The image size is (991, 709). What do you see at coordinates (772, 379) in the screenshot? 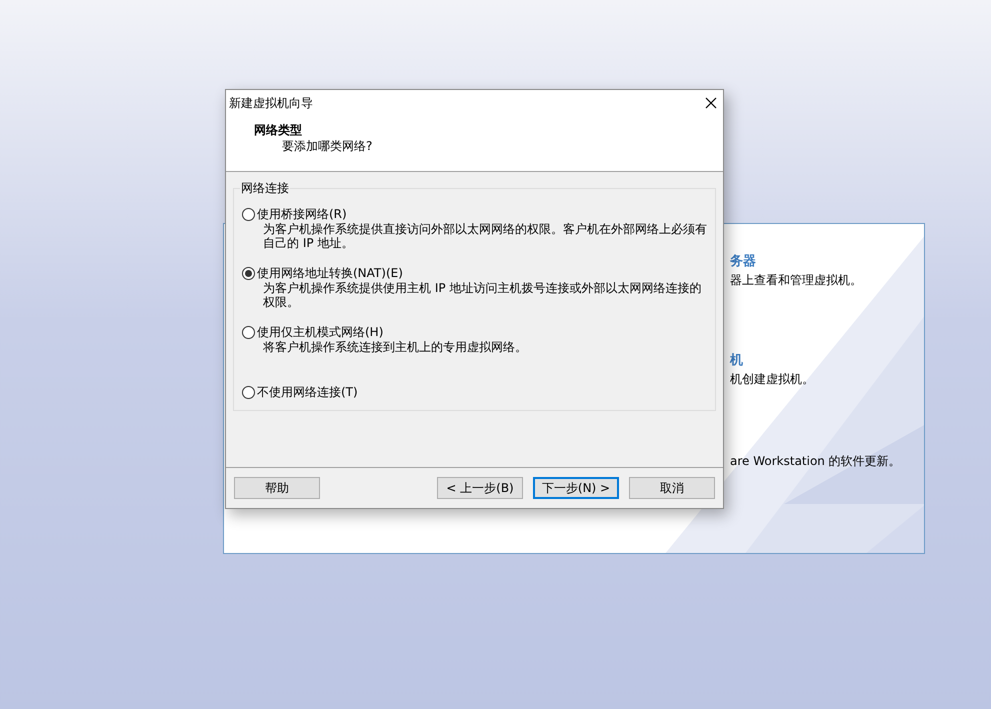
I see `section-description: 机创建虚拟机。` at bounding box center [772, 379].